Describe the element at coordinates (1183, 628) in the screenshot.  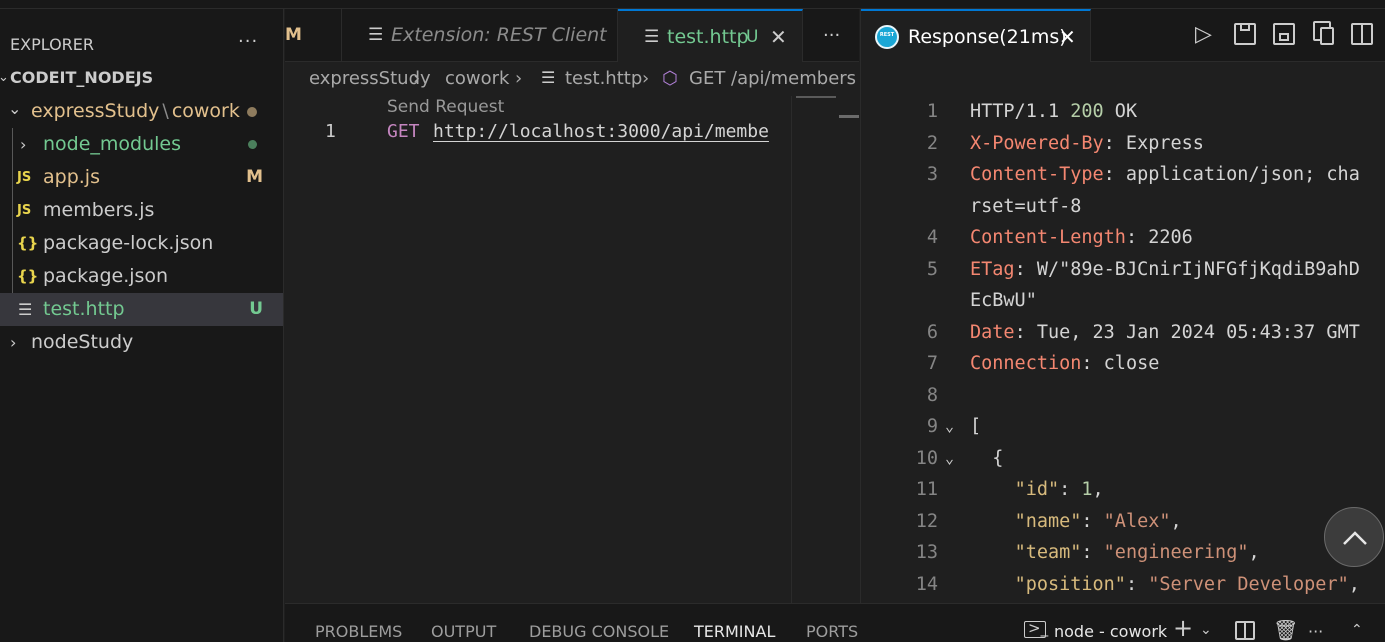
I see `add-terminal-icon: +` at that location.